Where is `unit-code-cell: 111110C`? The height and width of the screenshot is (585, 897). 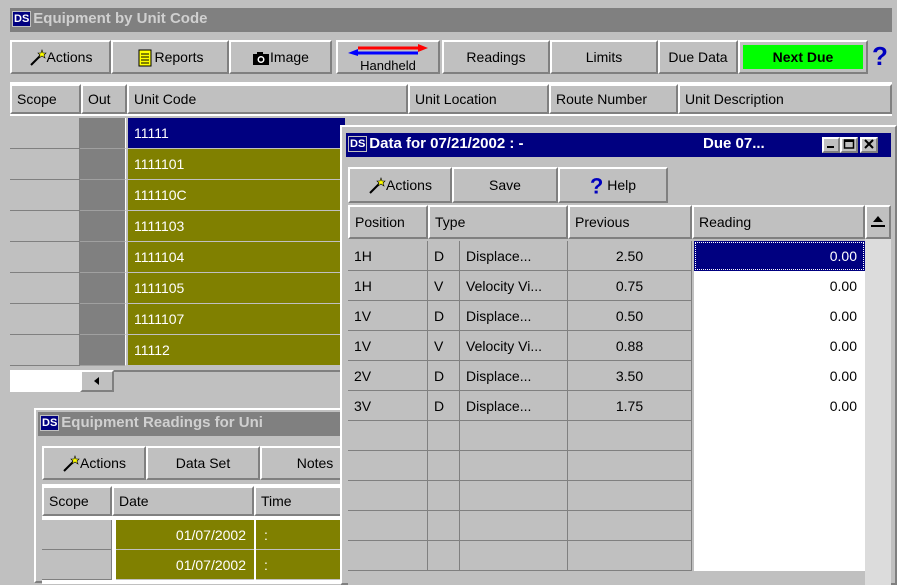 unit-code-cell: 111110C is located at coordinates (236, 195).